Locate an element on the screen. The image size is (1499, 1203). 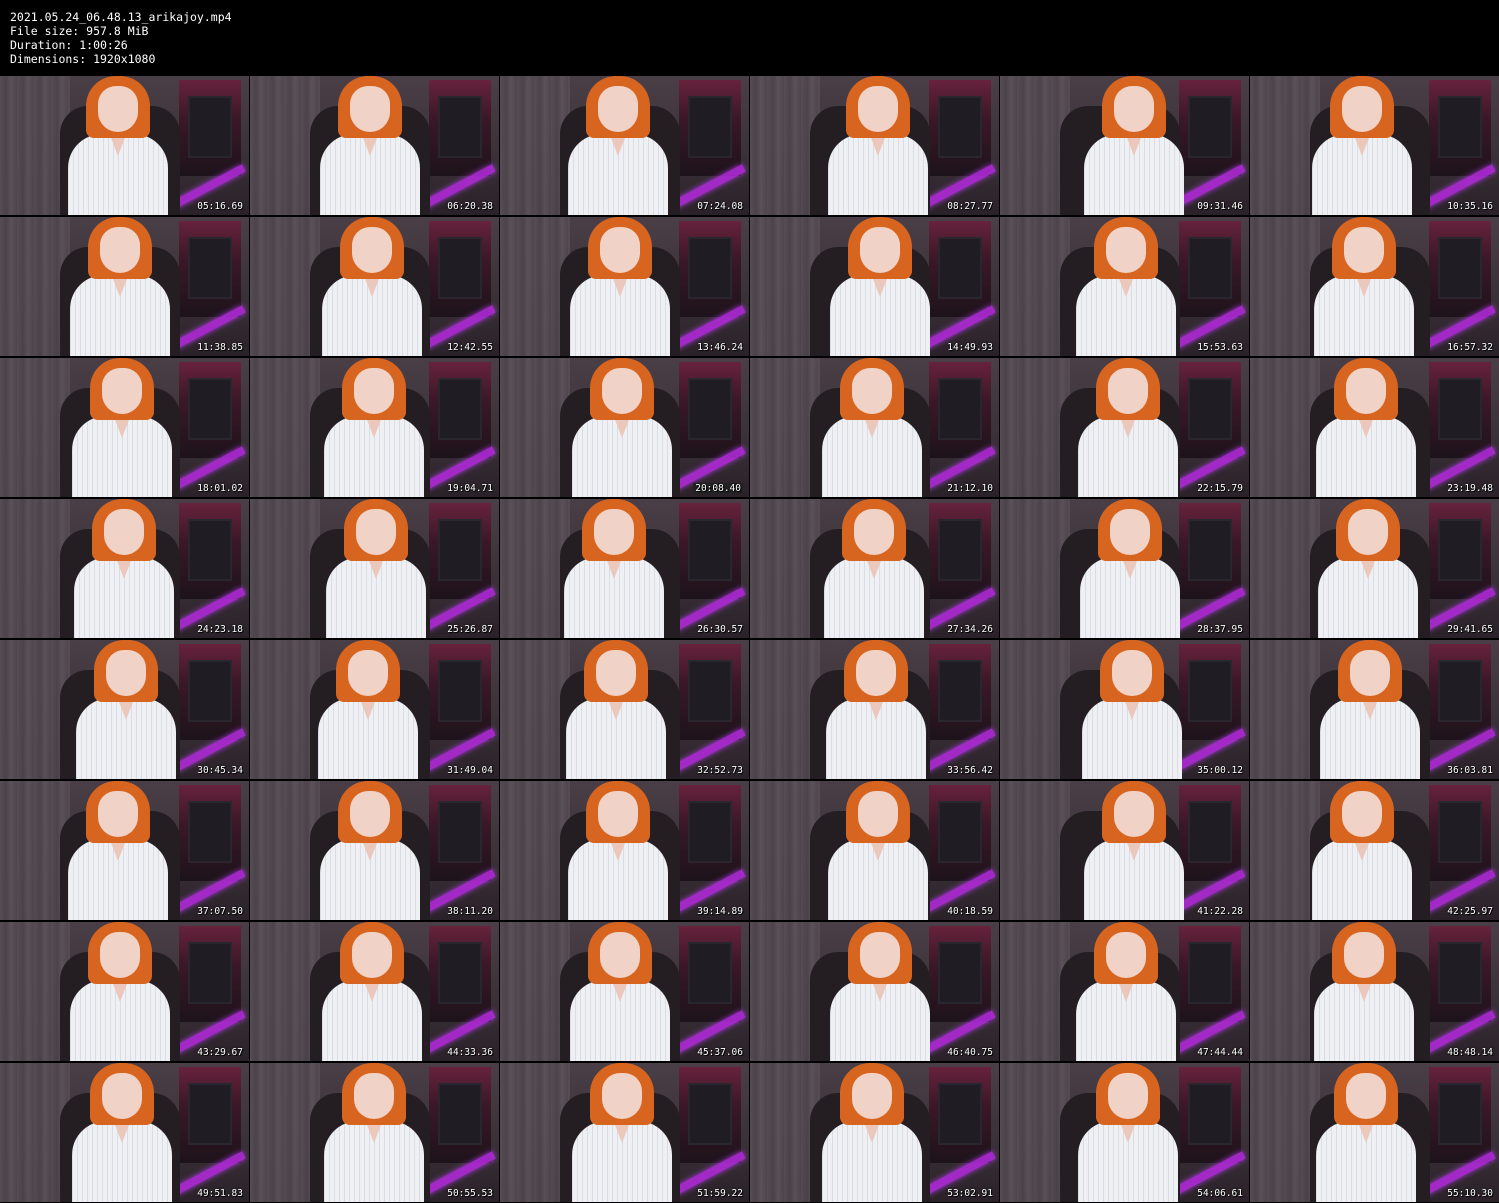
timestamp-label: 14:49.93 is located at coordinates (970, 347).